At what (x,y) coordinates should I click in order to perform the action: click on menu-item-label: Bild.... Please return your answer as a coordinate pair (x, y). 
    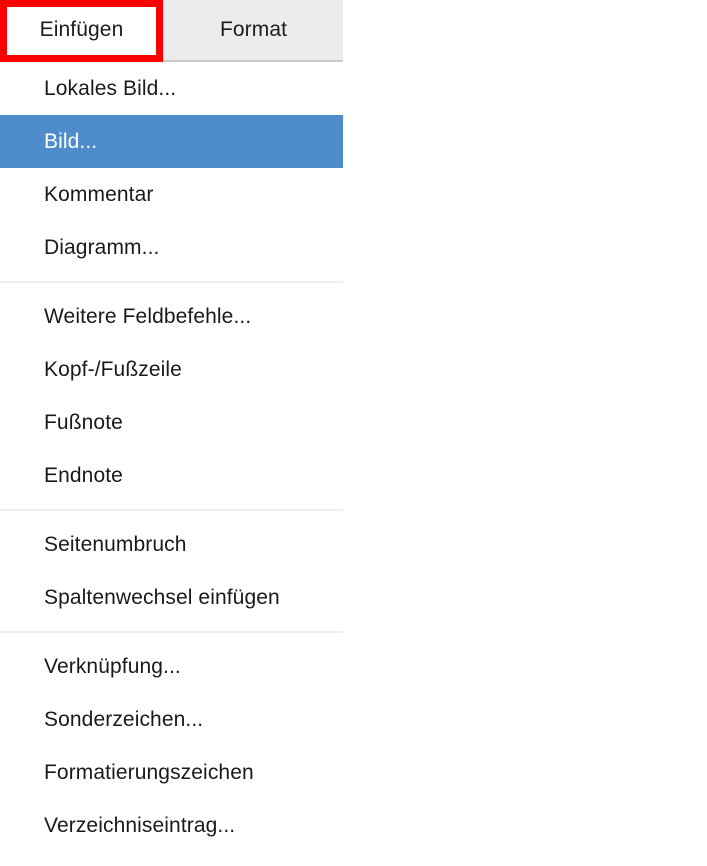
    Looking at the image, I should click on (71, 141).